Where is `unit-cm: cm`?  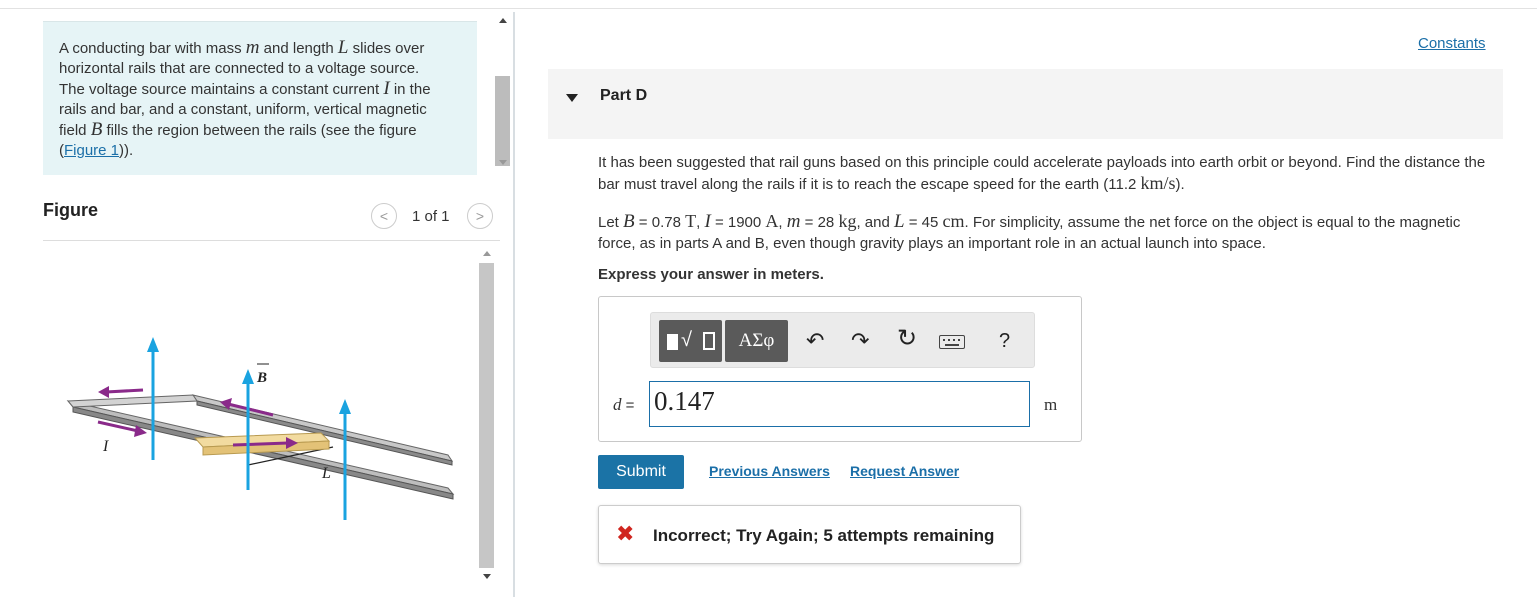 unit-cm: cm is located at coordinates (953, 221).